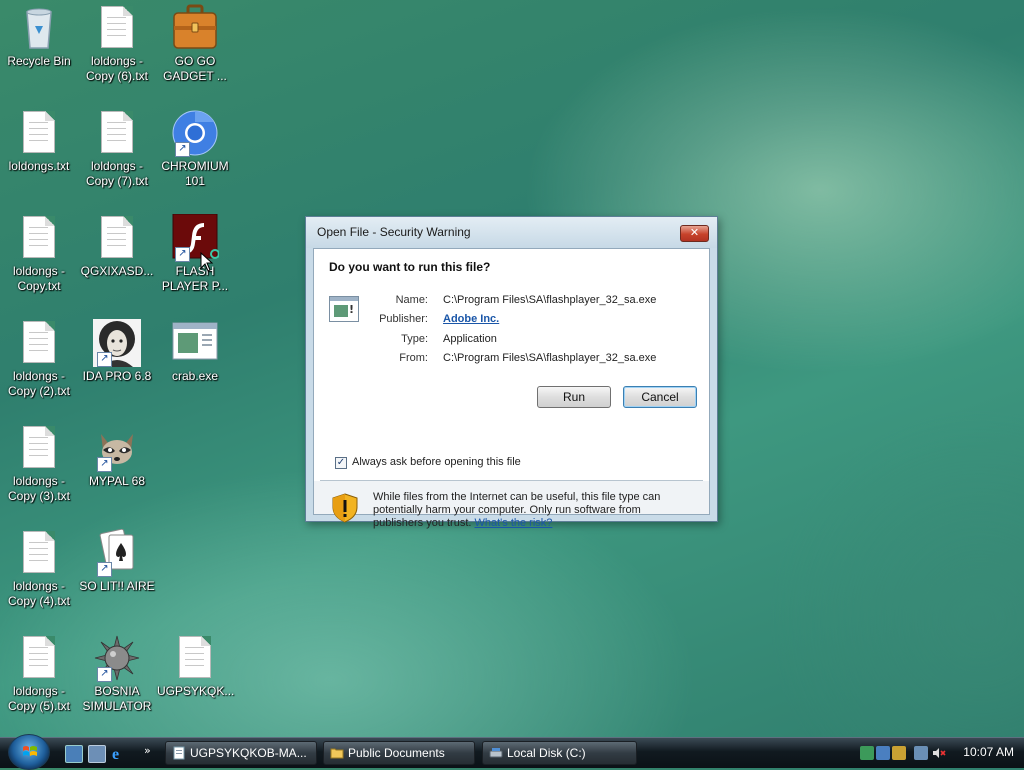 This screenshot has height=770, width=1024. I want to click on desktop-icon-loldongs-copy-5: loldongs - Copy (5).txt, so click(39, 674).